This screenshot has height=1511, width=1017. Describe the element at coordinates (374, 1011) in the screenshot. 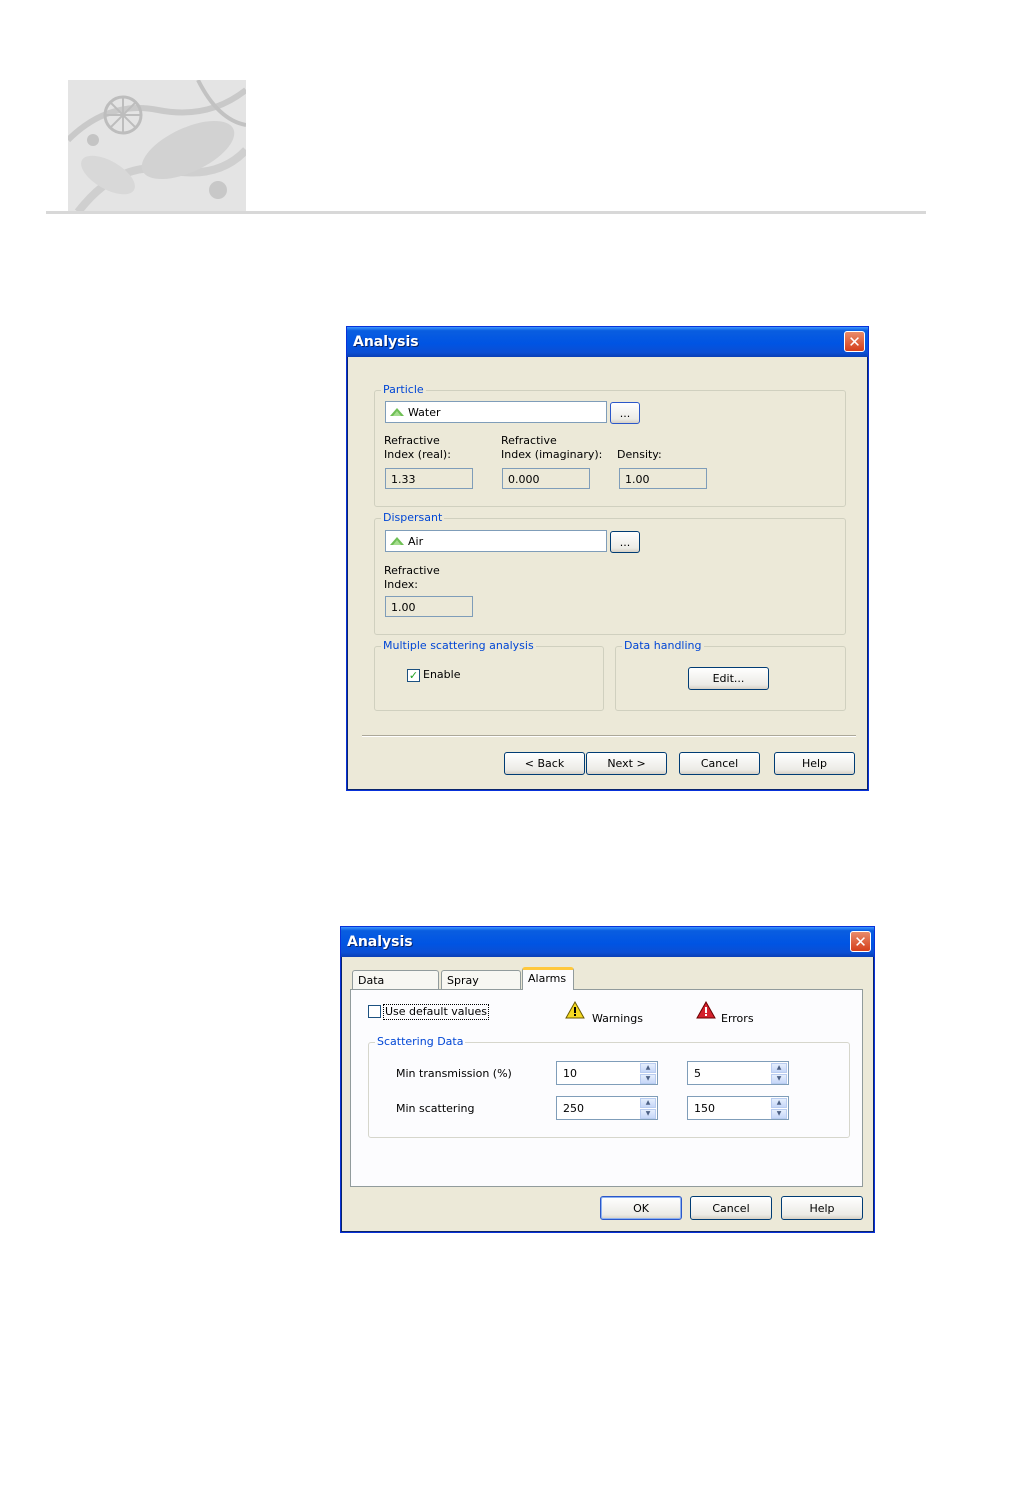

I see `use-default-values-checkbox` at that location.